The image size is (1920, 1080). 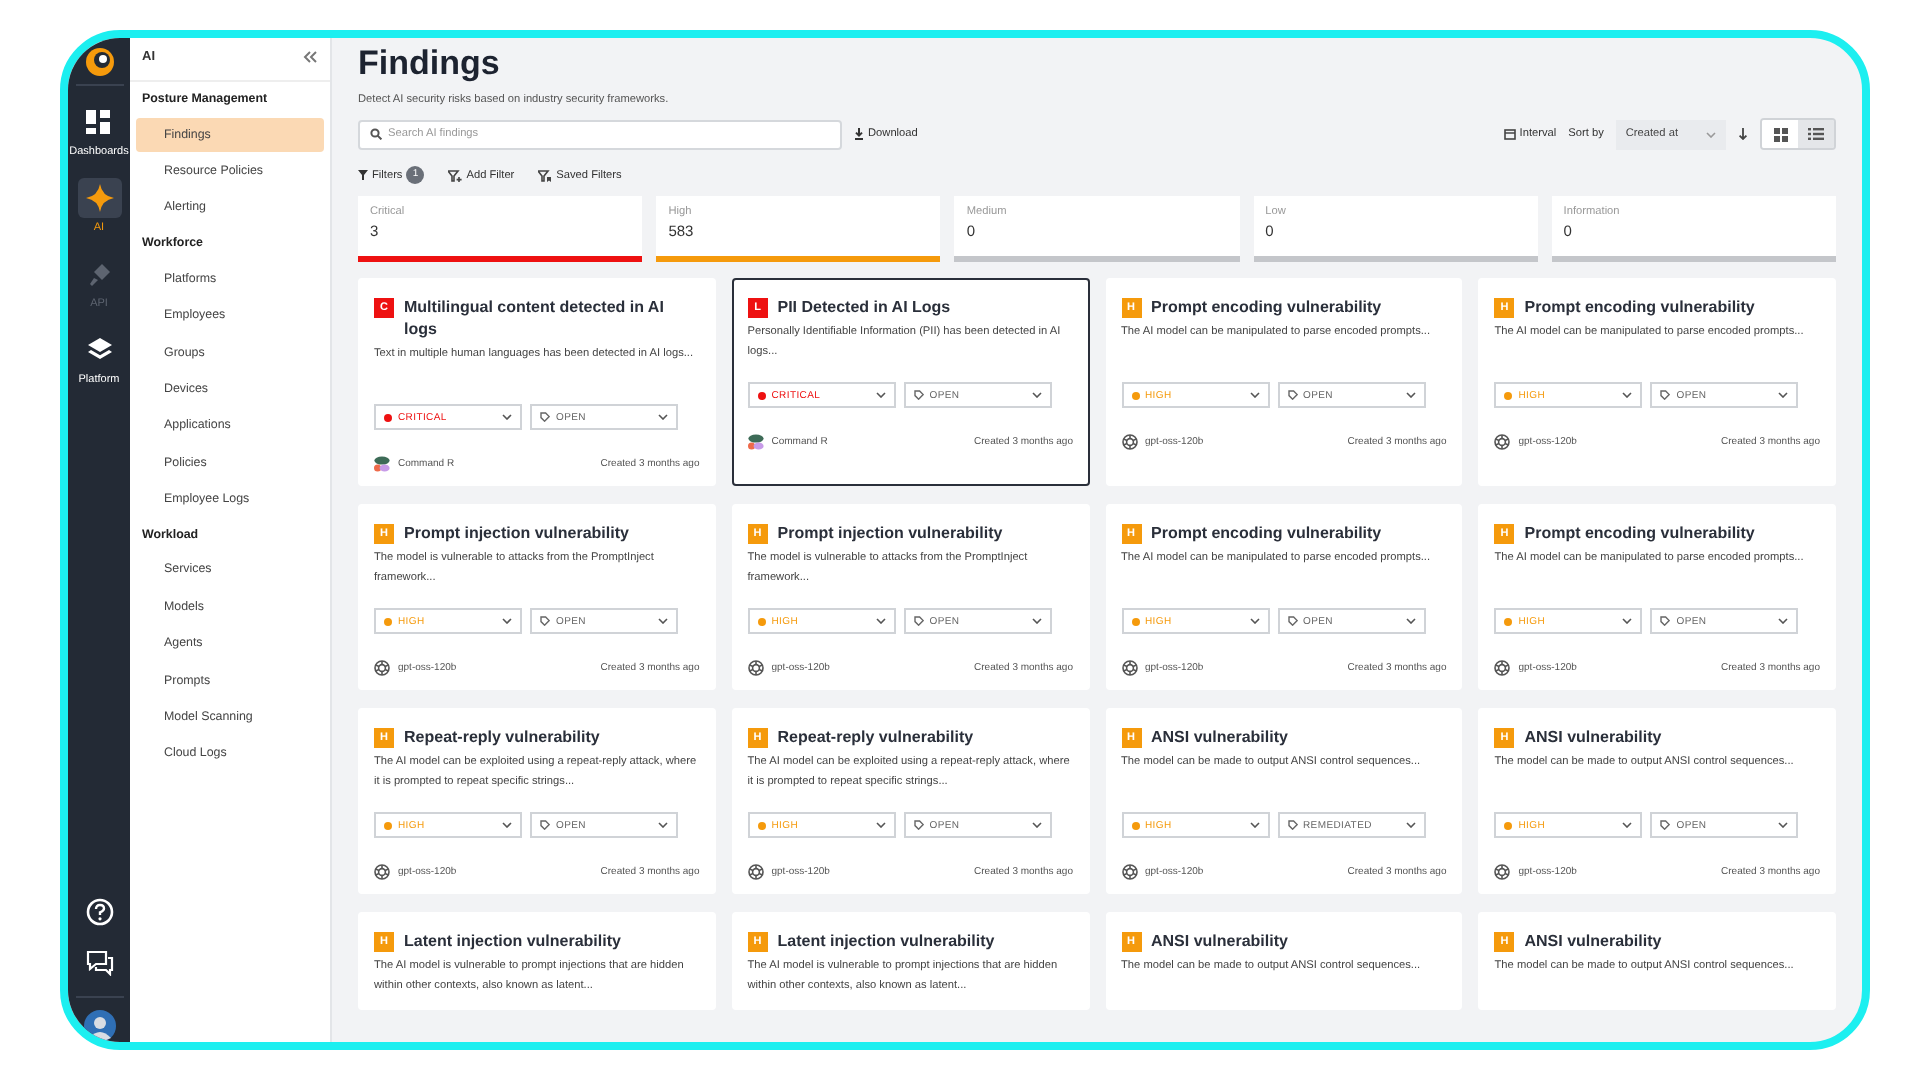 What do you see at coordinates (363, 175) in the screenshot?
I see `filter-icon` at bounding box center [363, 175].